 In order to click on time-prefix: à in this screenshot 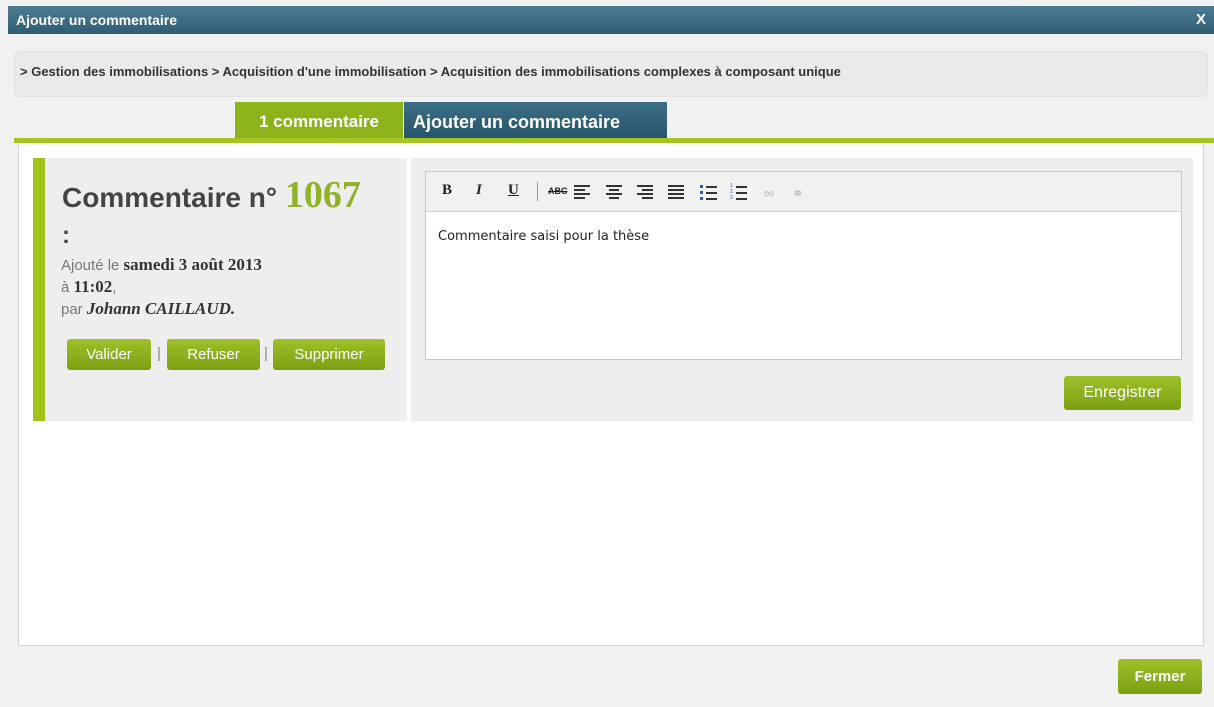, I will do `click(65, 287)`.